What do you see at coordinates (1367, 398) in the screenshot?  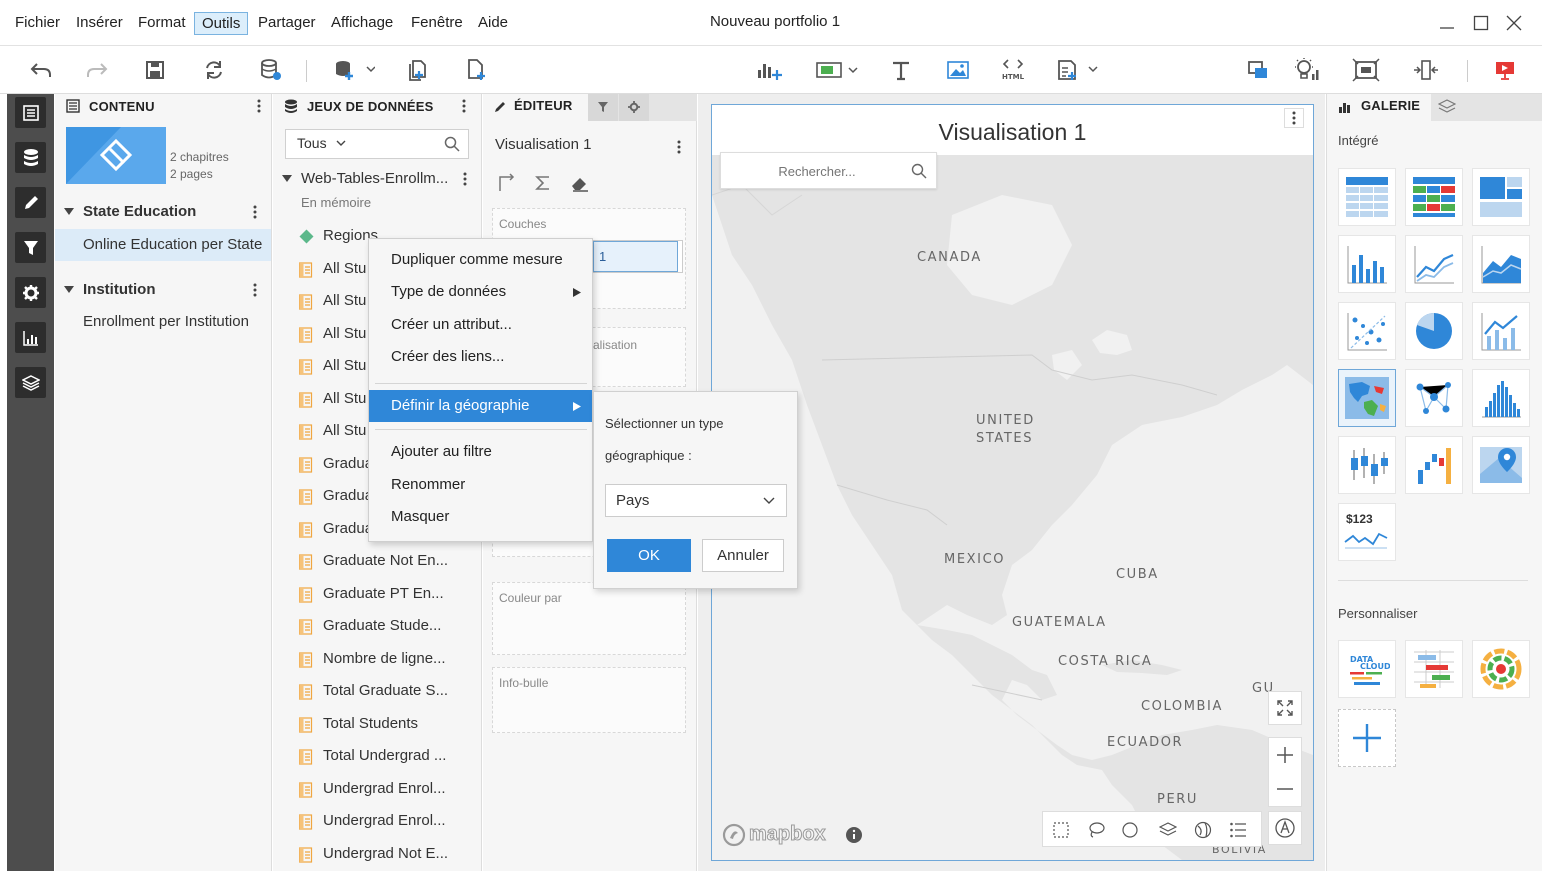 I see `map-chart-icon` at bounding box center [1367, 398].